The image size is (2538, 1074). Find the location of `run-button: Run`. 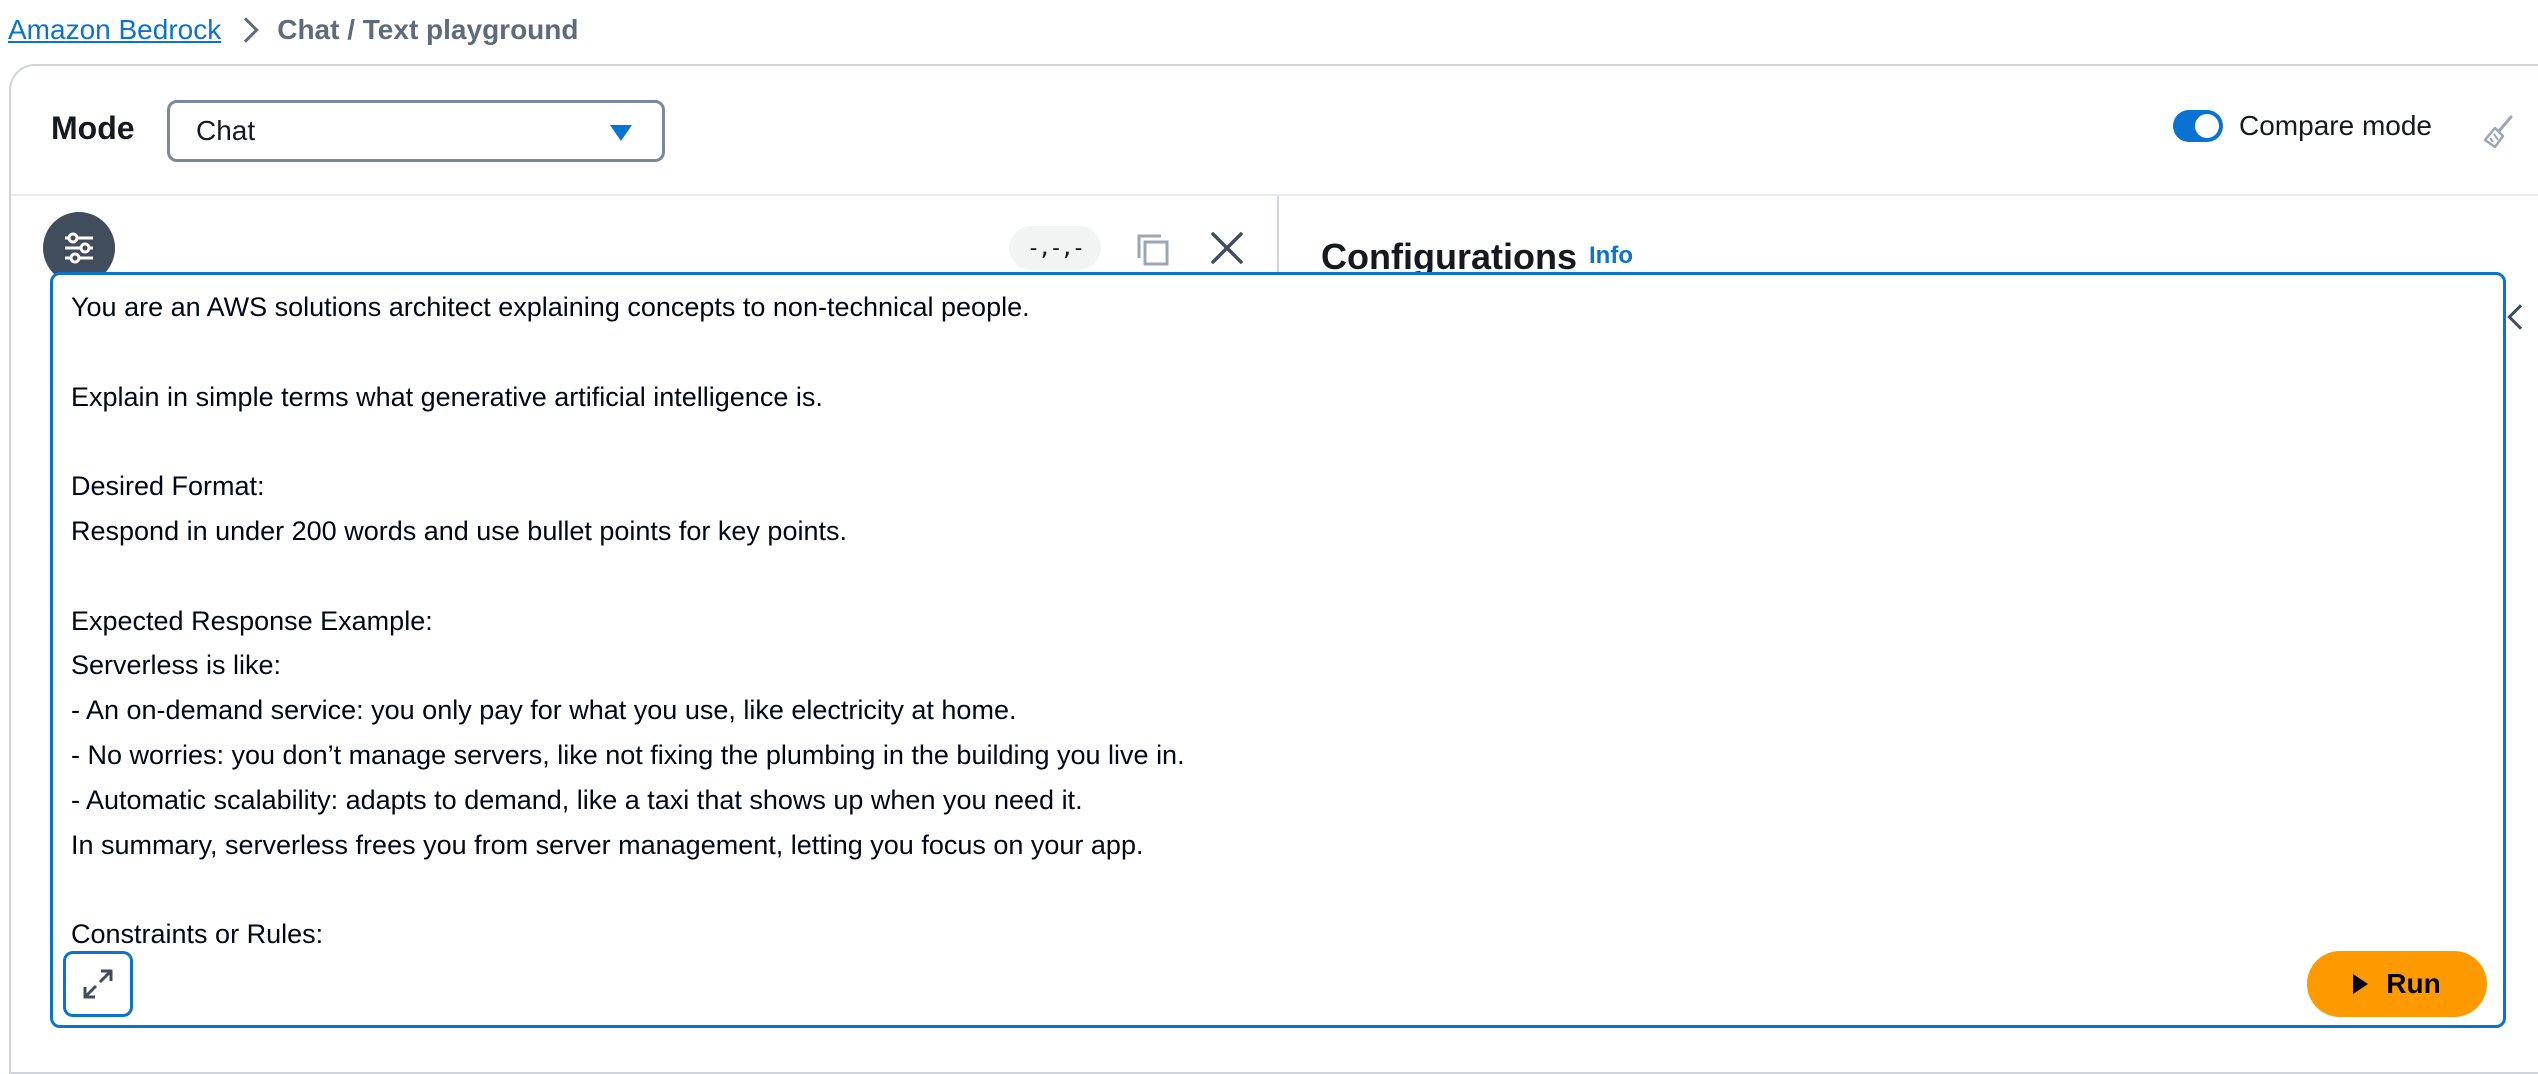

run-button: Run is located at coordinates (2397, 984).